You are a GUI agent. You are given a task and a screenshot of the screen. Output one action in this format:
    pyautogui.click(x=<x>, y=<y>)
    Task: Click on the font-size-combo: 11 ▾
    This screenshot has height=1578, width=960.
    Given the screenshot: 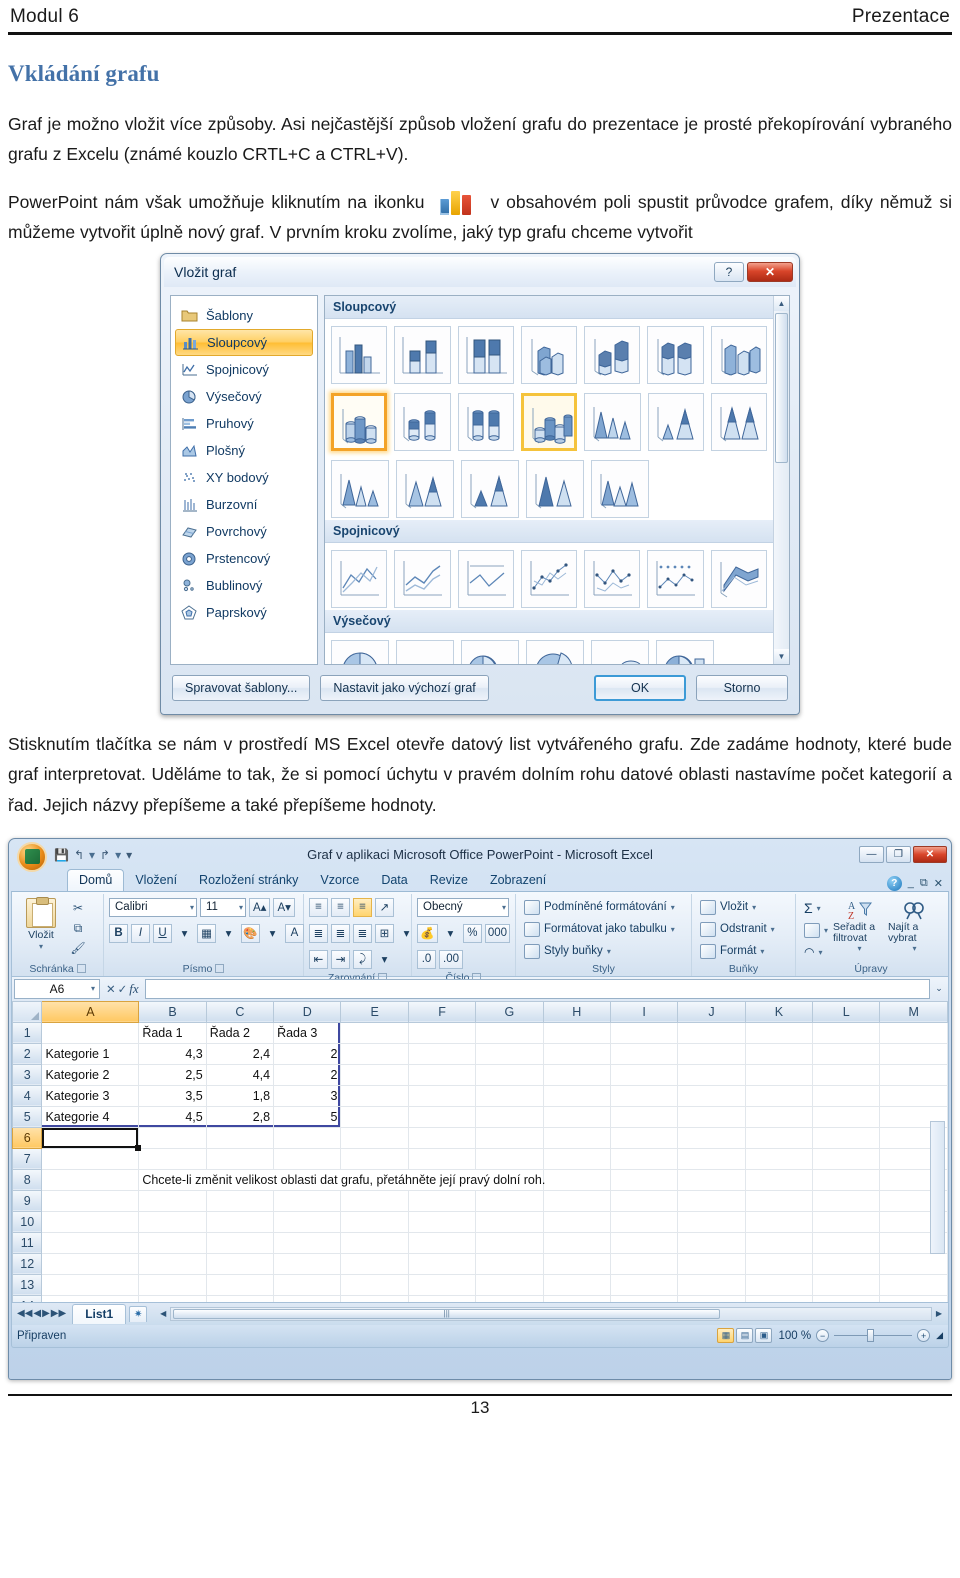 What is the action you would take?
    pyautogui.click(x=223, y=907)
    